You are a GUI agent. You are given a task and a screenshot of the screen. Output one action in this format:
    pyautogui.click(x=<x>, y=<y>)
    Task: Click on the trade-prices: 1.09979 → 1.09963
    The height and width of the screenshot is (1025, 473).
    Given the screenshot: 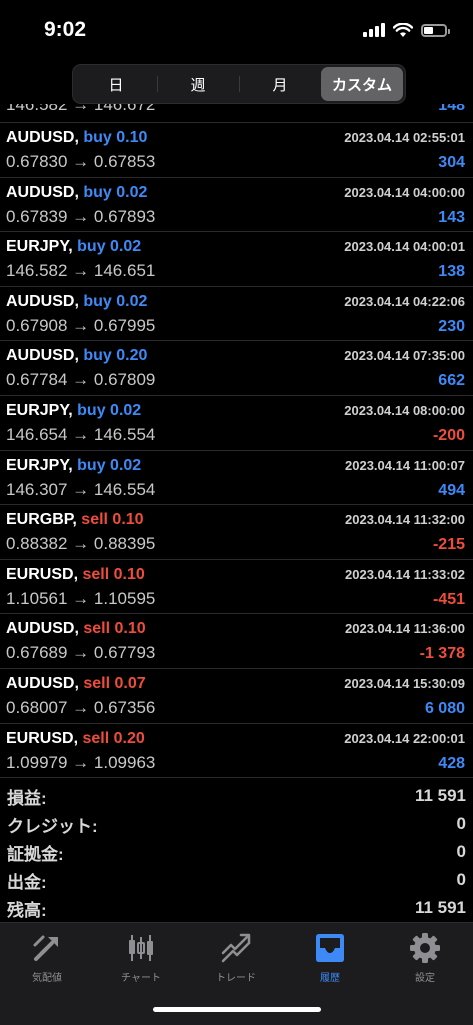 What is the action you would take?
    pyautogui.click(x=81, y=762)
    